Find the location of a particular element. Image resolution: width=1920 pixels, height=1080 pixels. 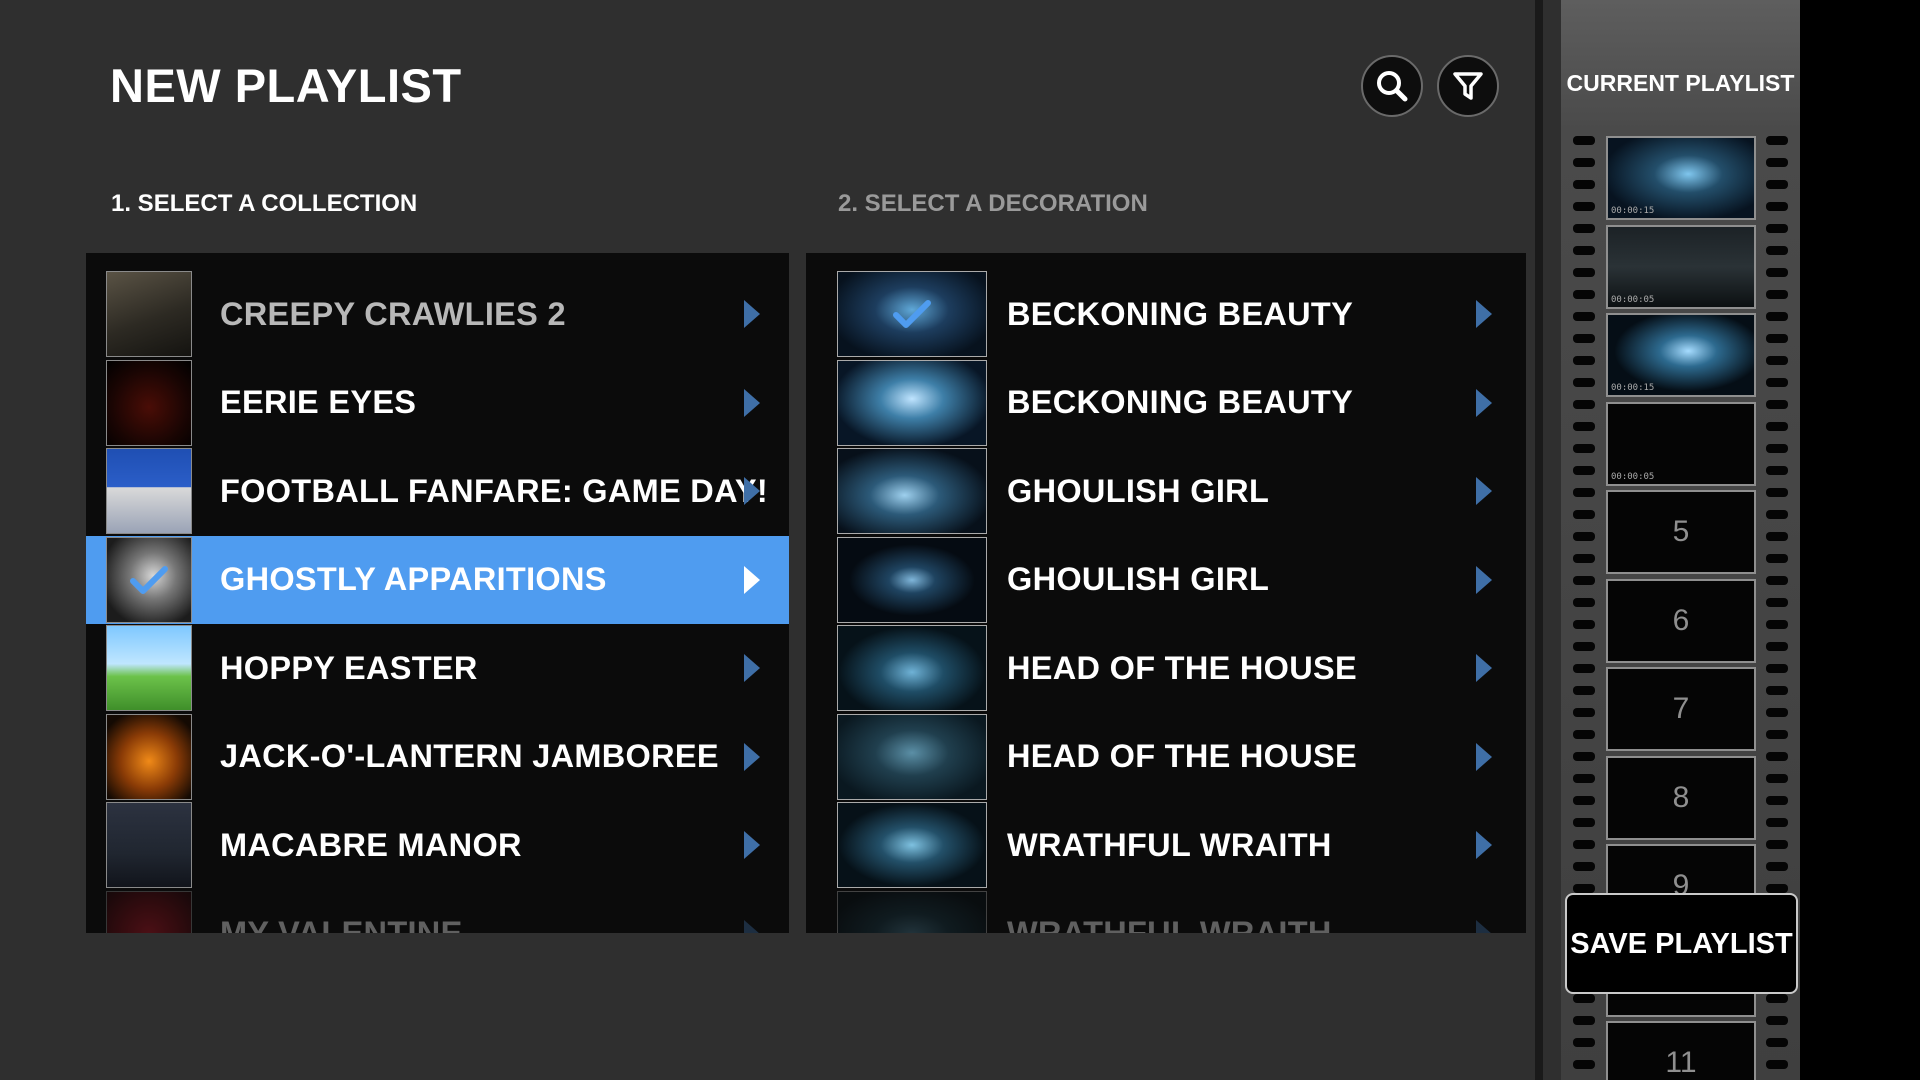

collection-item: MY VALENTINE is located at coordinates (437, 911).